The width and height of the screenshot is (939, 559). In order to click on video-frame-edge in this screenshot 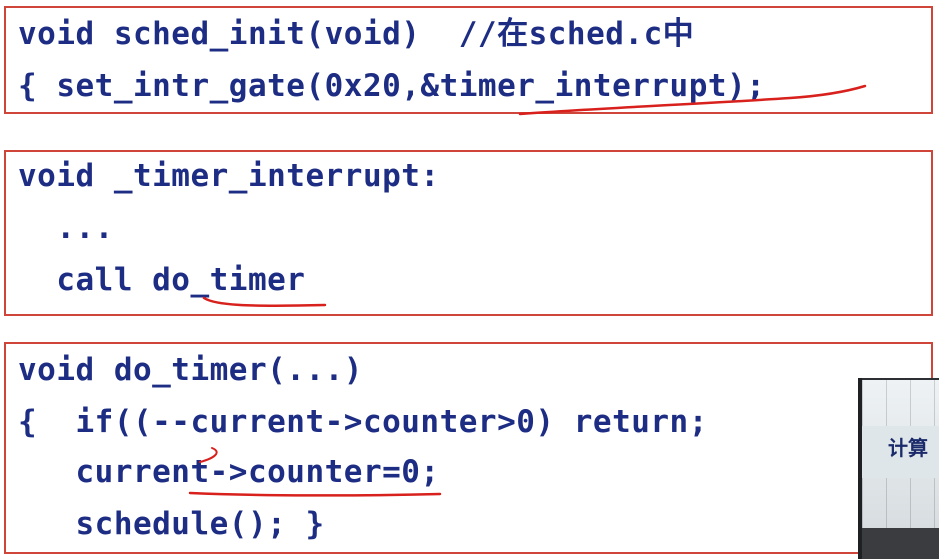, I will do `click(860, 468)`.